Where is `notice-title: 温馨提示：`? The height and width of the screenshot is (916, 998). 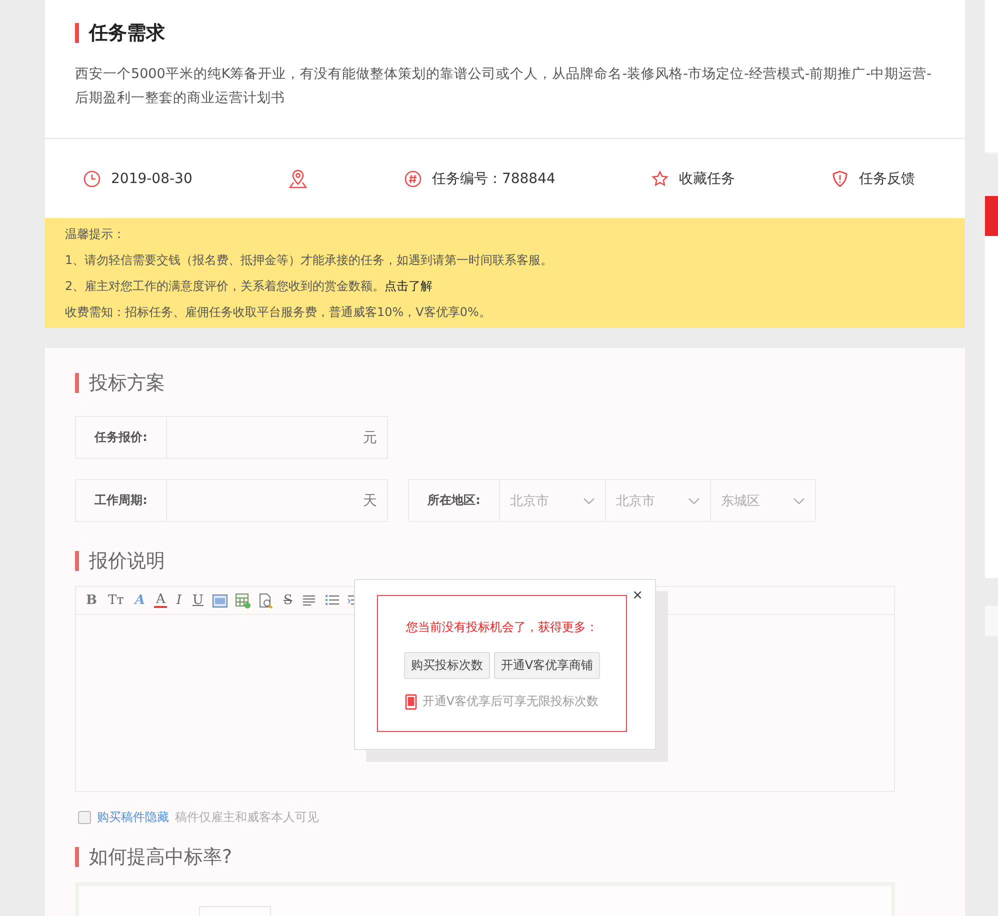 notice-title: 温馨提示： is located at coordinates (95, 234).